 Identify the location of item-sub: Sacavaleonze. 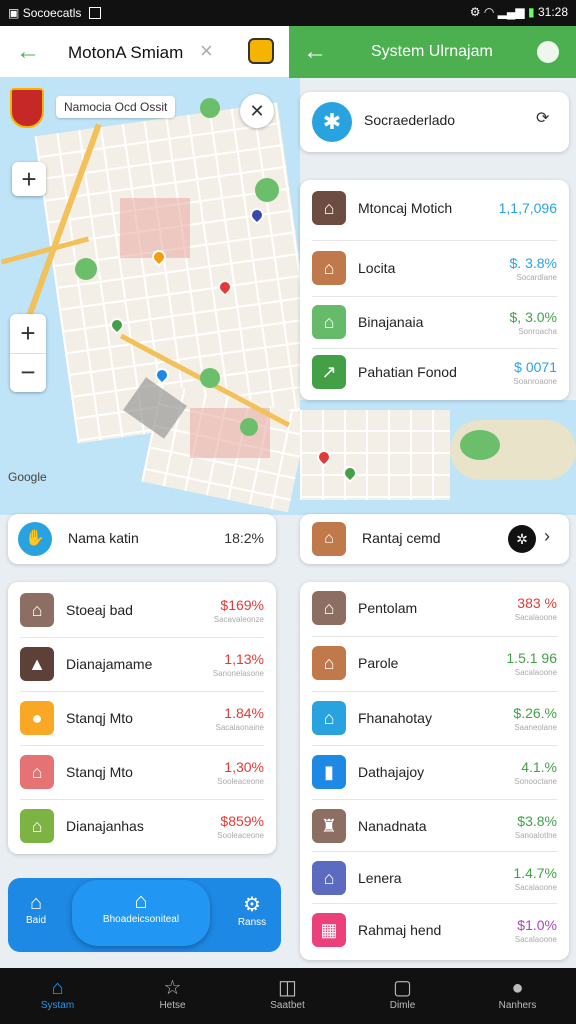
(238, 619).